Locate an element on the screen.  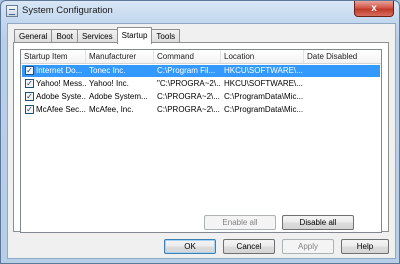
cancel-button: Cancel is located at coordinates (249, 246).